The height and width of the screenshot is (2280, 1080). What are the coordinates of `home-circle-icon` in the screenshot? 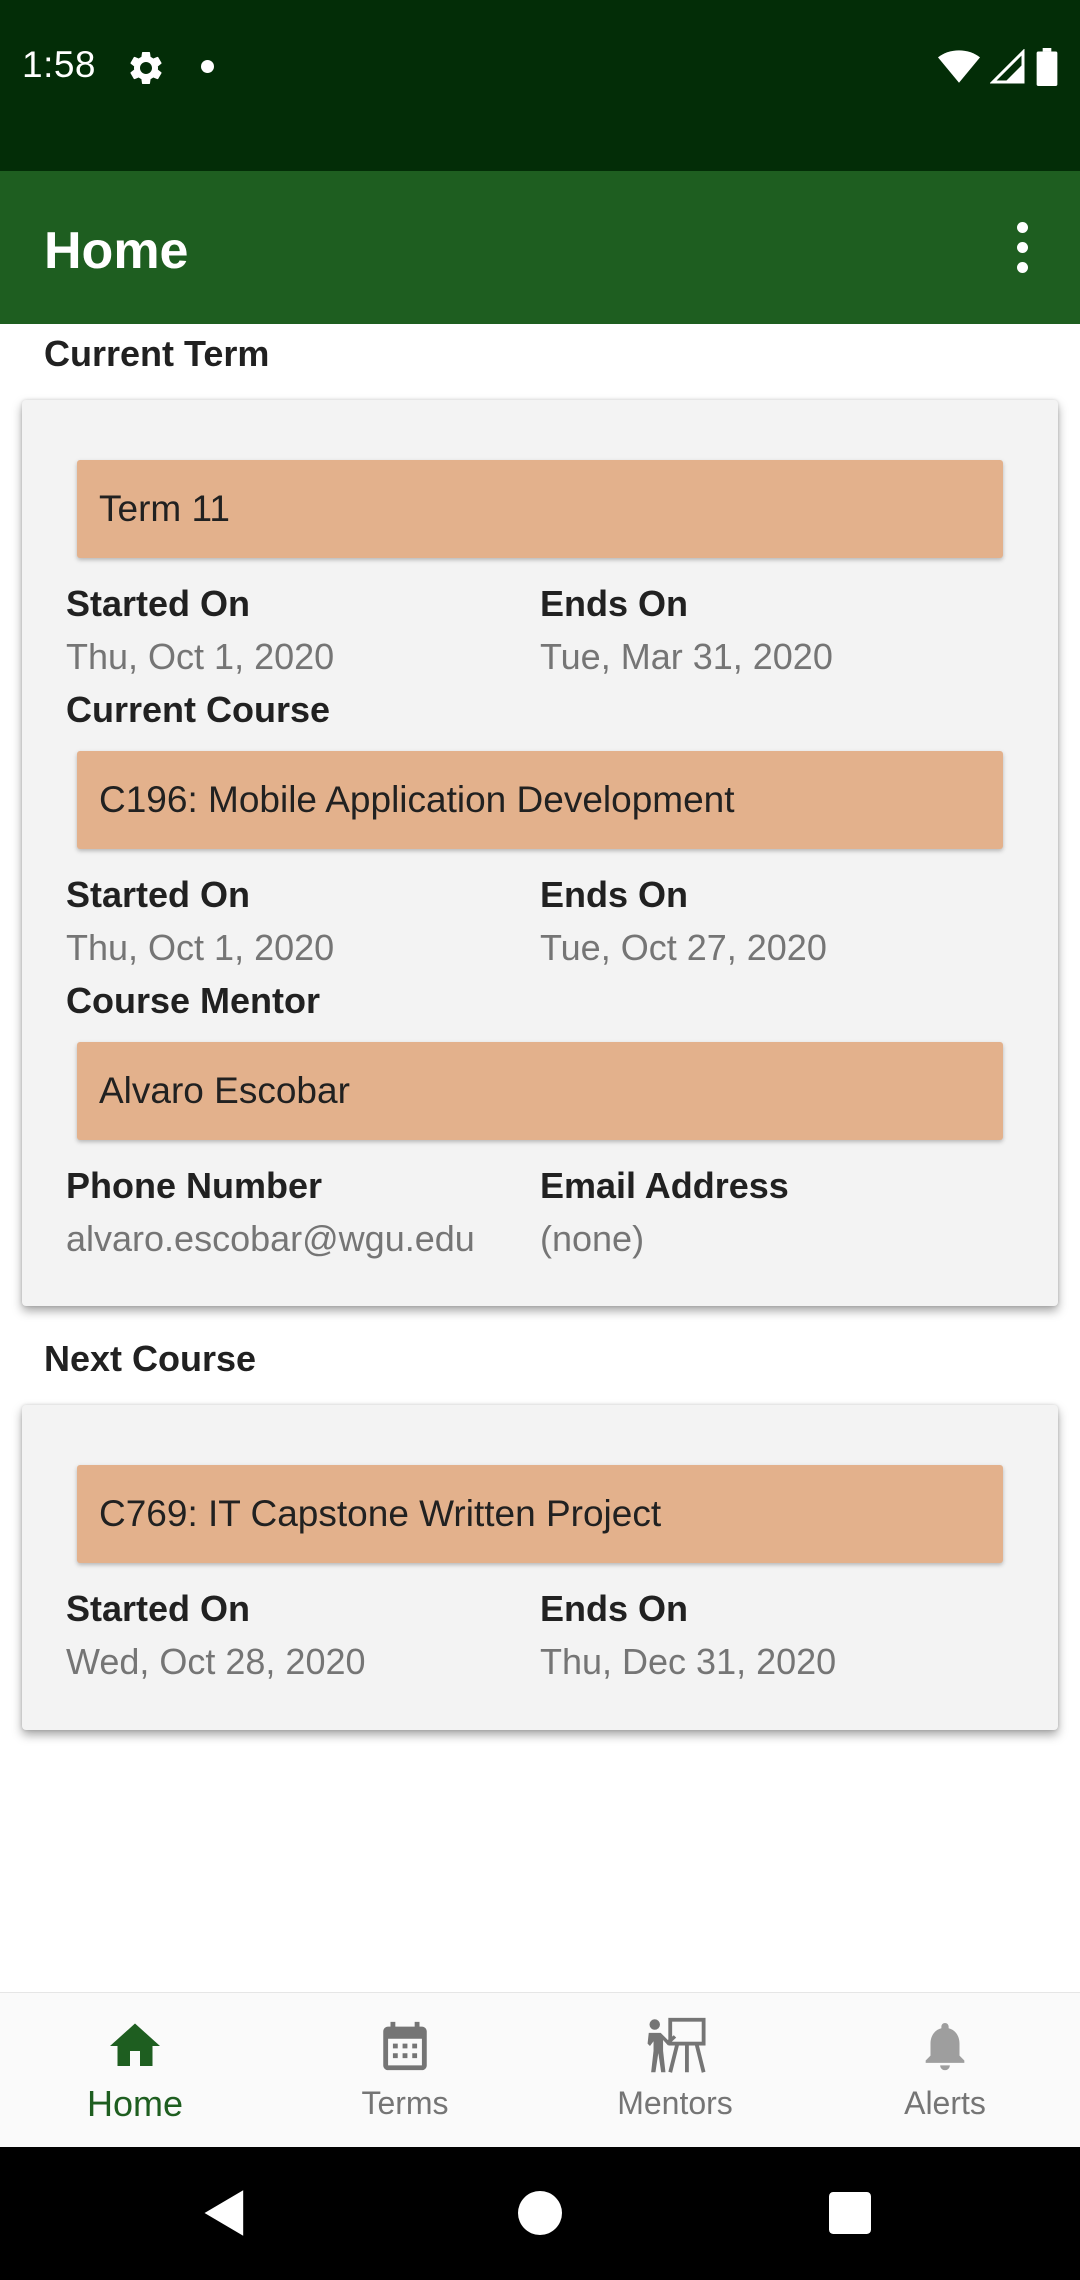 It's located at (540, 2213).